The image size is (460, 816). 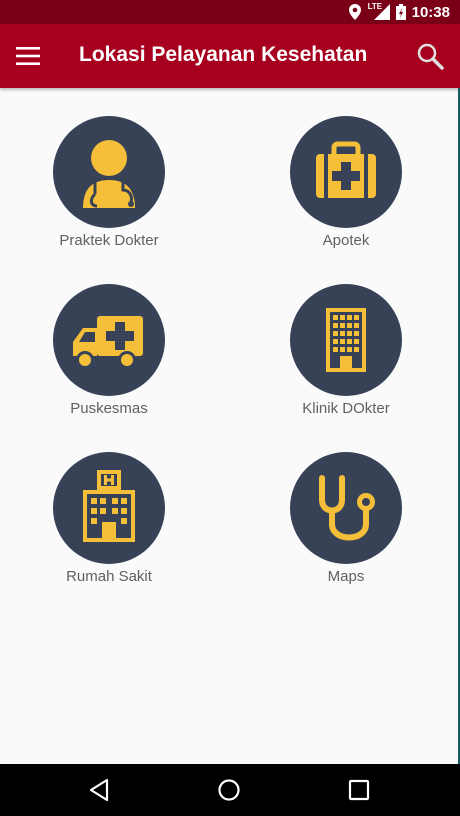 What do you see at coordinates (430, 12) in the screenshot?
I see `status-time: 10:38` at bounding box center [430, 12].